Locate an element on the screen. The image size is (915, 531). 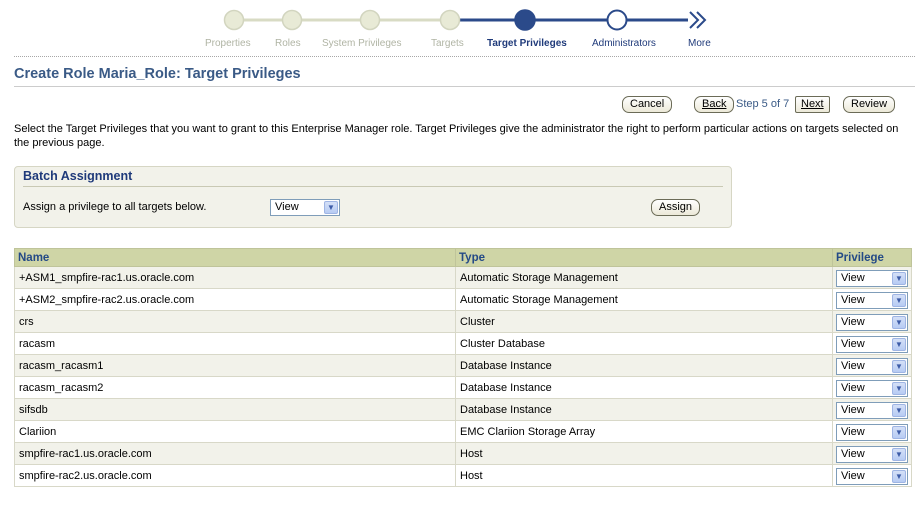
batch-privilege-value: View is located at coordinates (287, 207).